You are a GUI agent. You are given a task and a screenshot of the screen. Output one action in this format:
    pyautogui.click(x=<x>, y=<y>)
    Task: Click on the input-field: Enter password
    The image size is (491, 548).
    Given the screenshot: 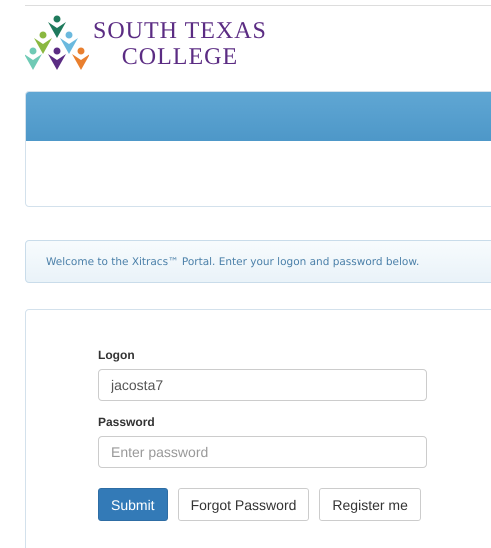 What is the action you would take?
    pyautogui.click(x=262, y=452)
    